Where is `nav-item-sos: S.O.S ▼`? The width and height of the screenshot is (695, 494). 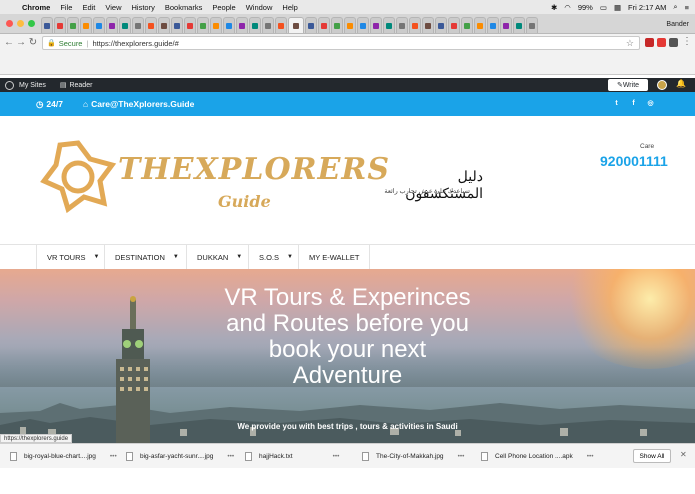
nav-item-sos: S.O.S ▼ is located at coordinates (273, 257).